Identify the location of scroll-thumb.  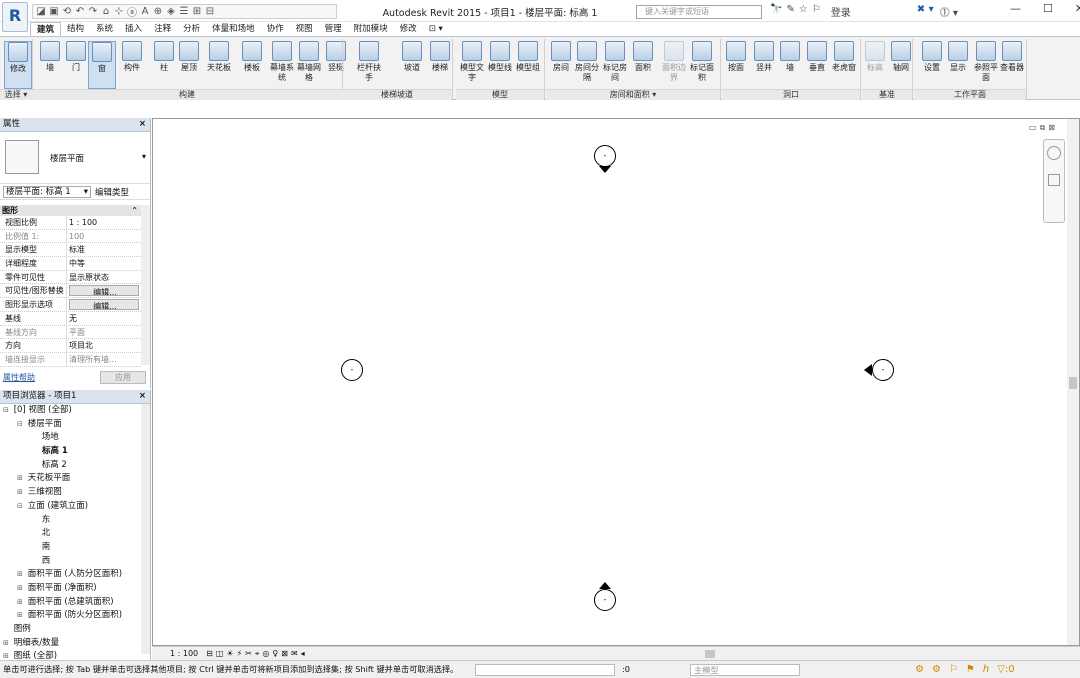
(1073, 383).